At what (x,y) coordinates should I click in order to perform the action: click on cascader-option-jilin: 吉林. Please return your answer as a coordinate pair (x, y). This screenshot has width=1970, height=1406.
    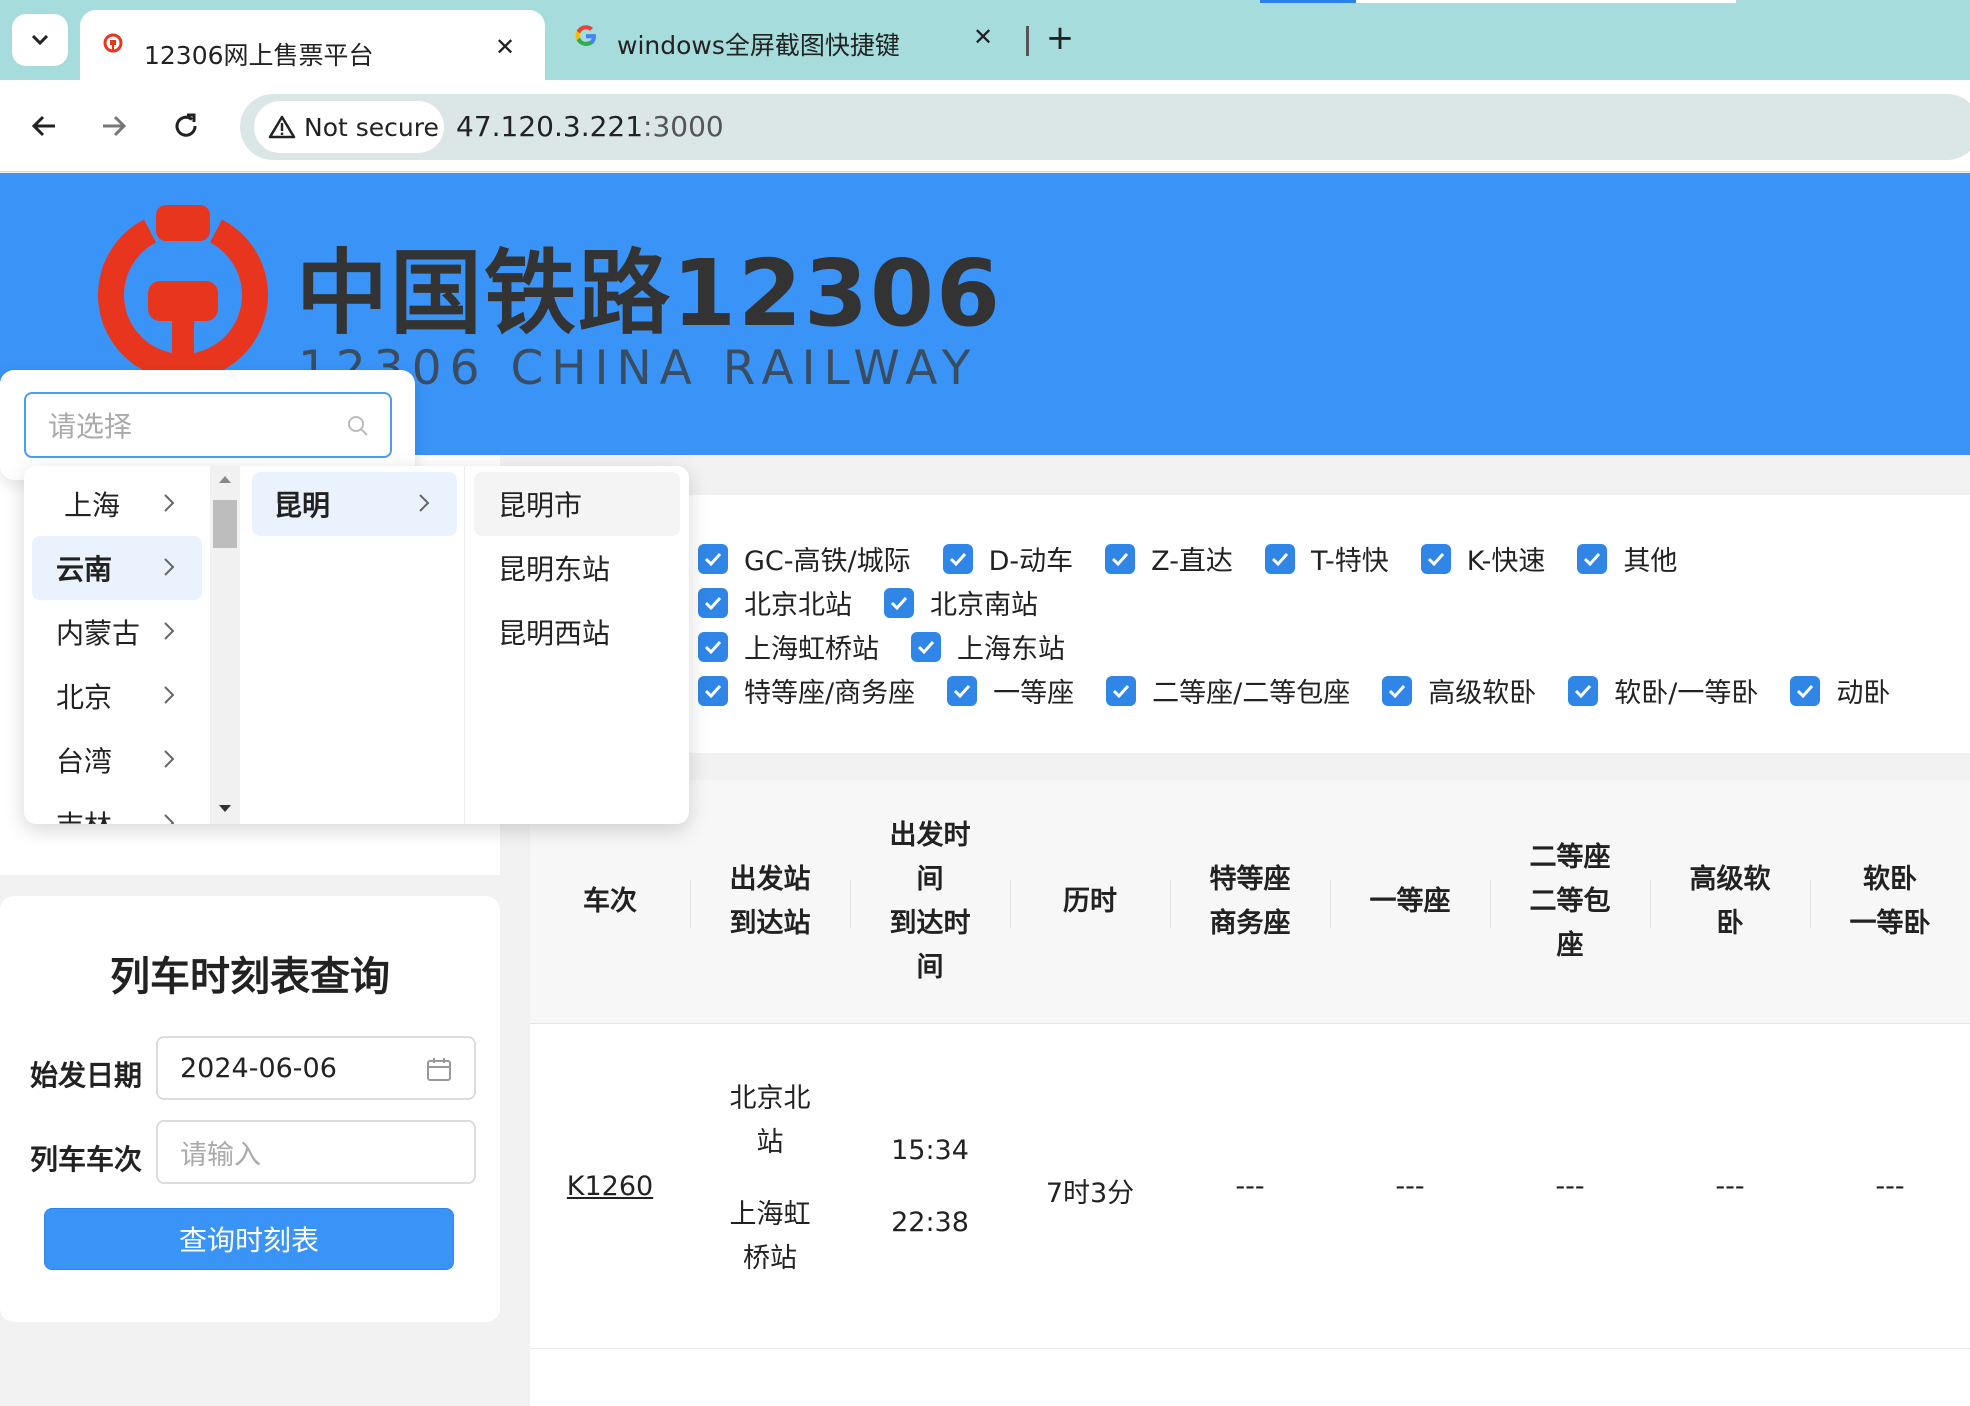
    Looking at the image, I should click on (117, 808).